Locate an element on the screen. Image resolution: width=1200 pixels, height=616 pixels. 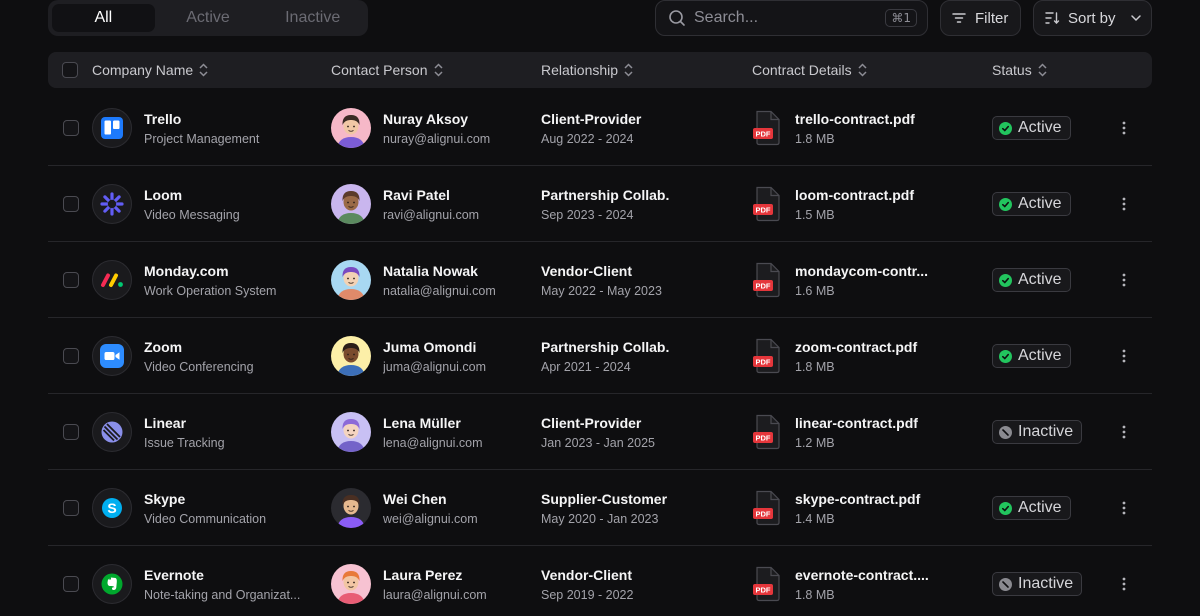
relationship-cell: Supplier-Customer May 2020 - Jan 2023 is located at coordinates (636, 509).